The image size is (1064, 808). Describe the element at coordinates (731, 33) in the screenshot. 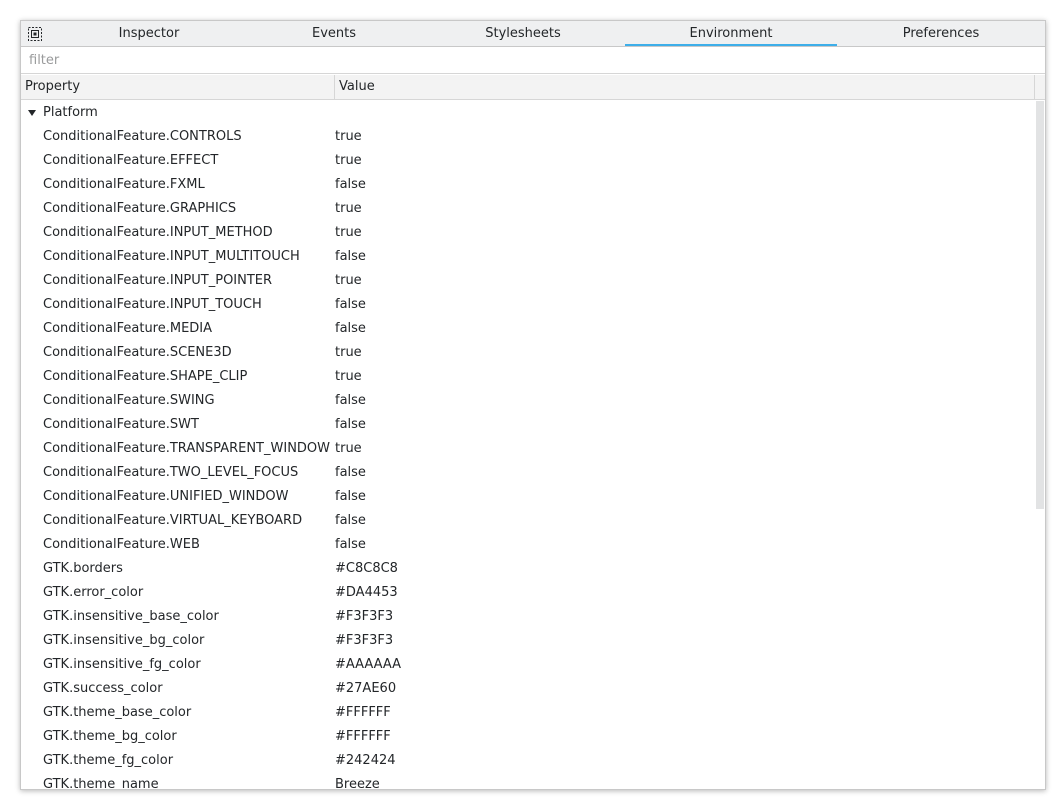

I see `tab-environment: Environment` at that location.